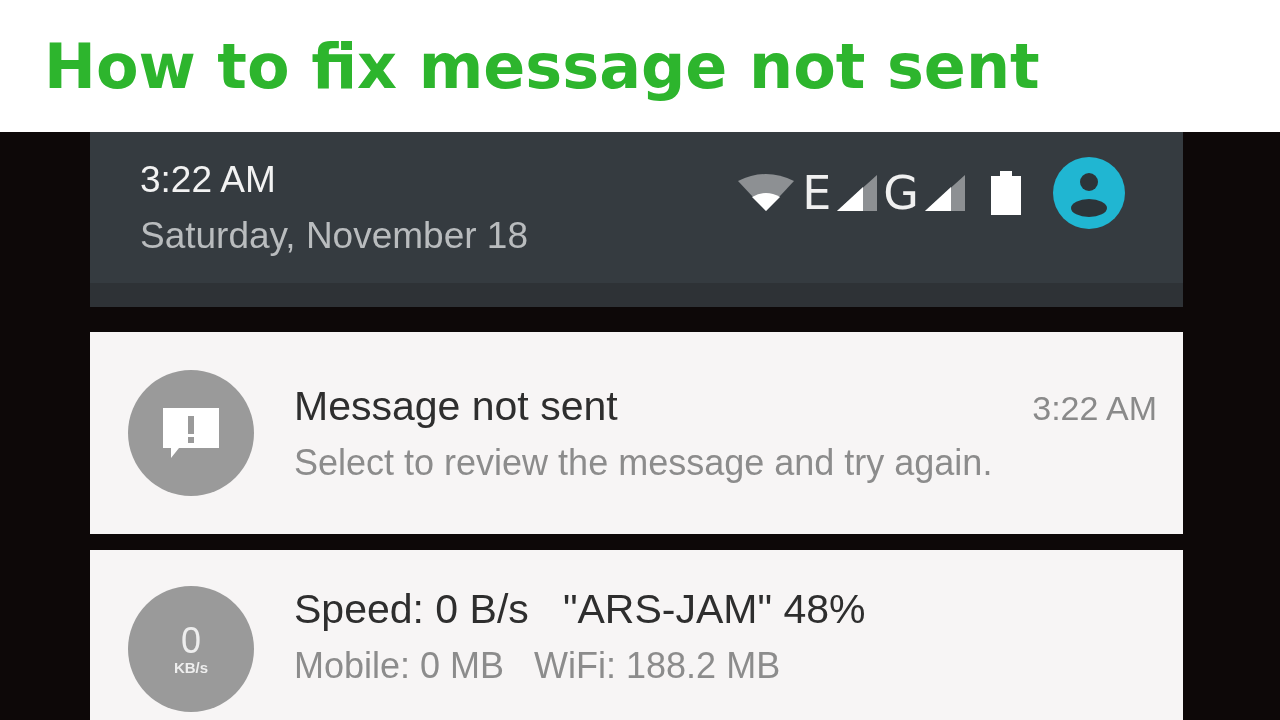 This screenshot has height=720, width=1280. What do you see at coordinates (456, 406) in the screenshot?
I see `notification-title: Message not sent` at bounding box center [456, 406].